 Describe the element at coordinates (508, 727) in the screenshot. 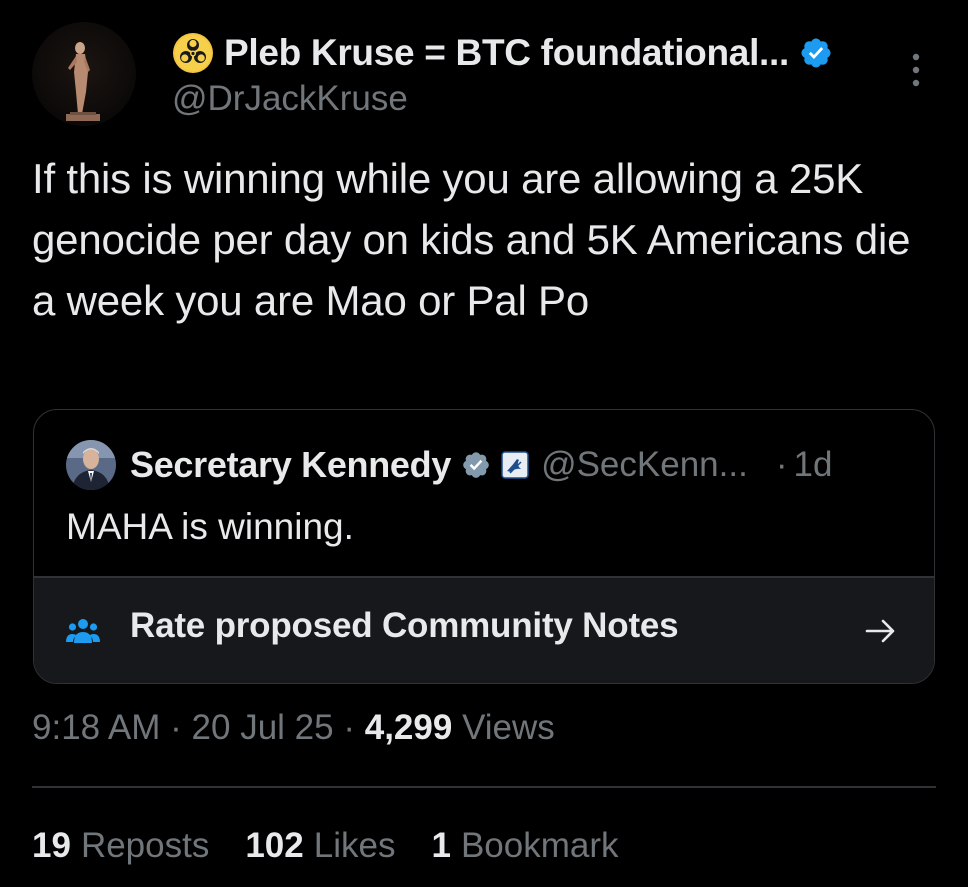

I see `views-label: Views` at that location.